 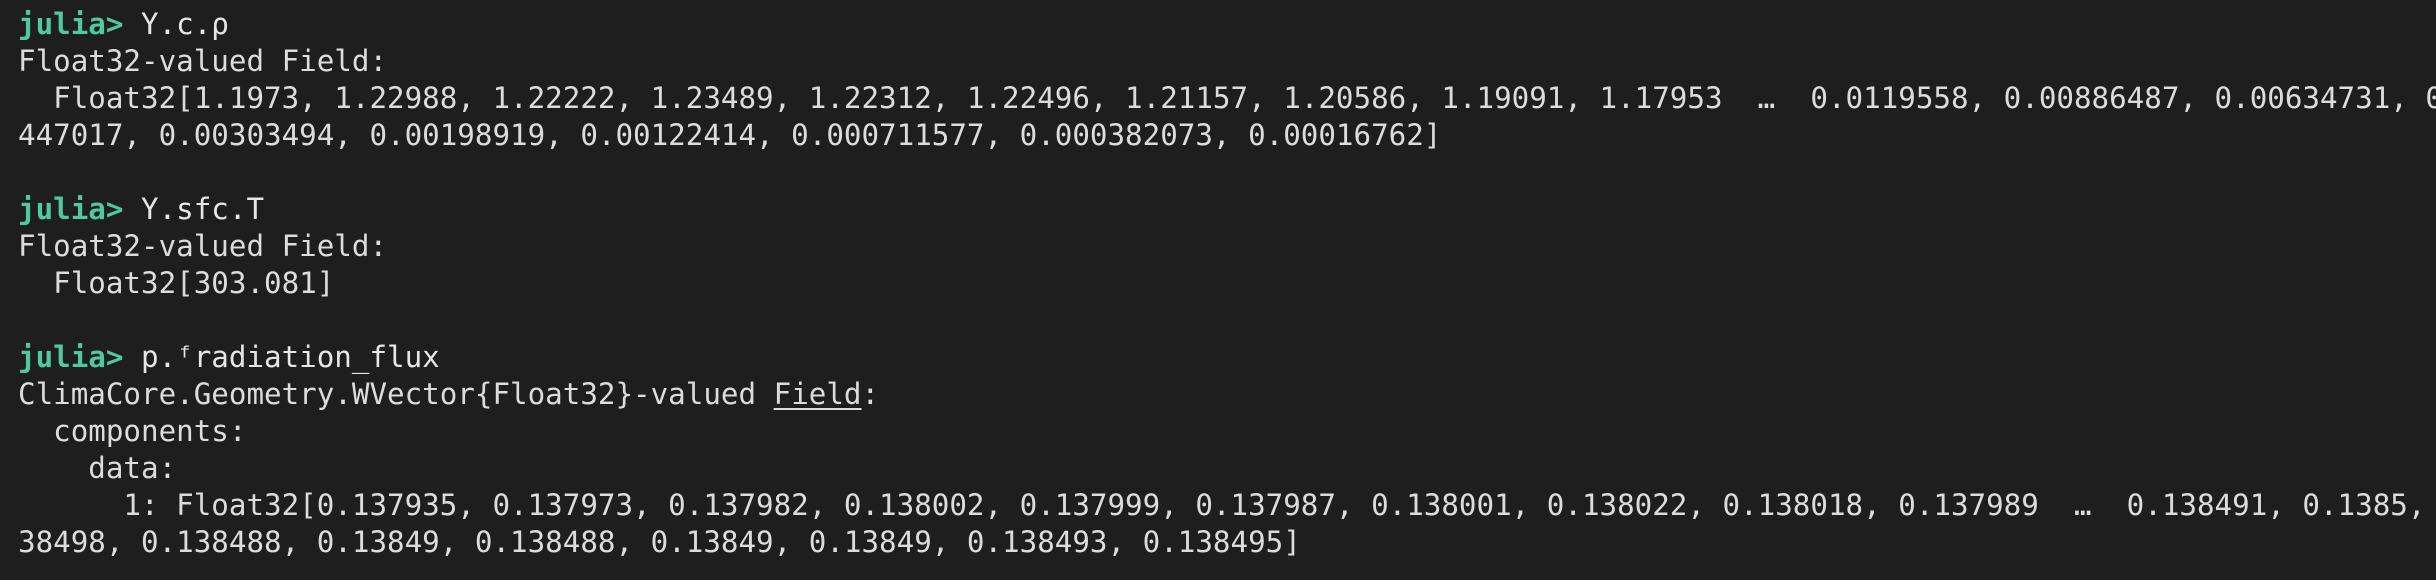 I want to click on output-values-line: Float32[303.081], so click(x=176, y=283).